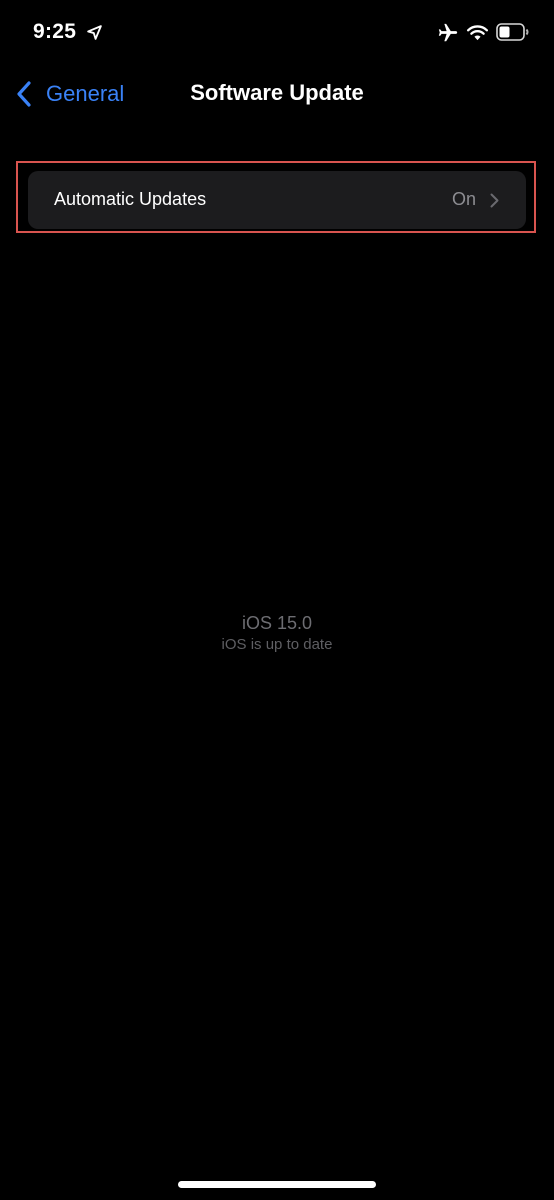  Describe the element at coordinates (277, 92) in the screenshot. I see `page-title: Software Update` at that location.